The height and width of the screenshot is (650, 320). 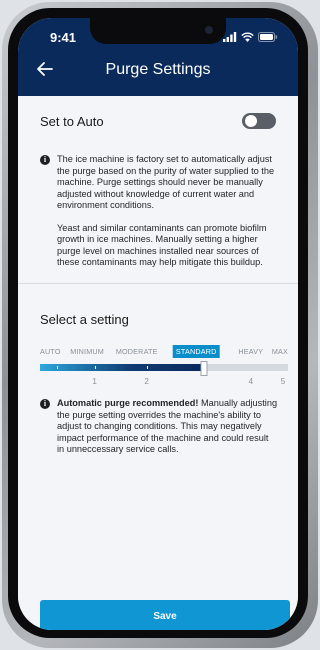 I want to click on level-max: MAX, so click(x=280, y=351).